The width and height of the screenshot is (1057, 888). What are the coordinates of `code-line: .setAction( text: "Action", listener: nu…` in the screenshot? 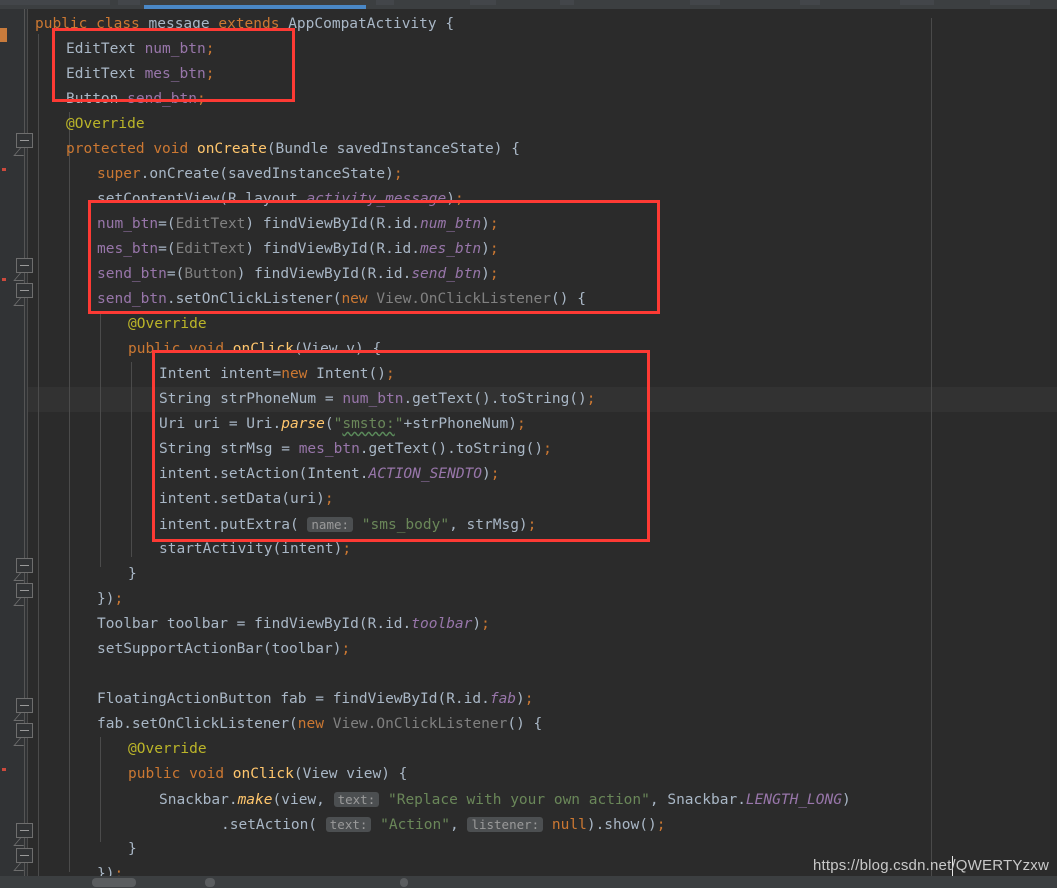 It's located at (443, 824).